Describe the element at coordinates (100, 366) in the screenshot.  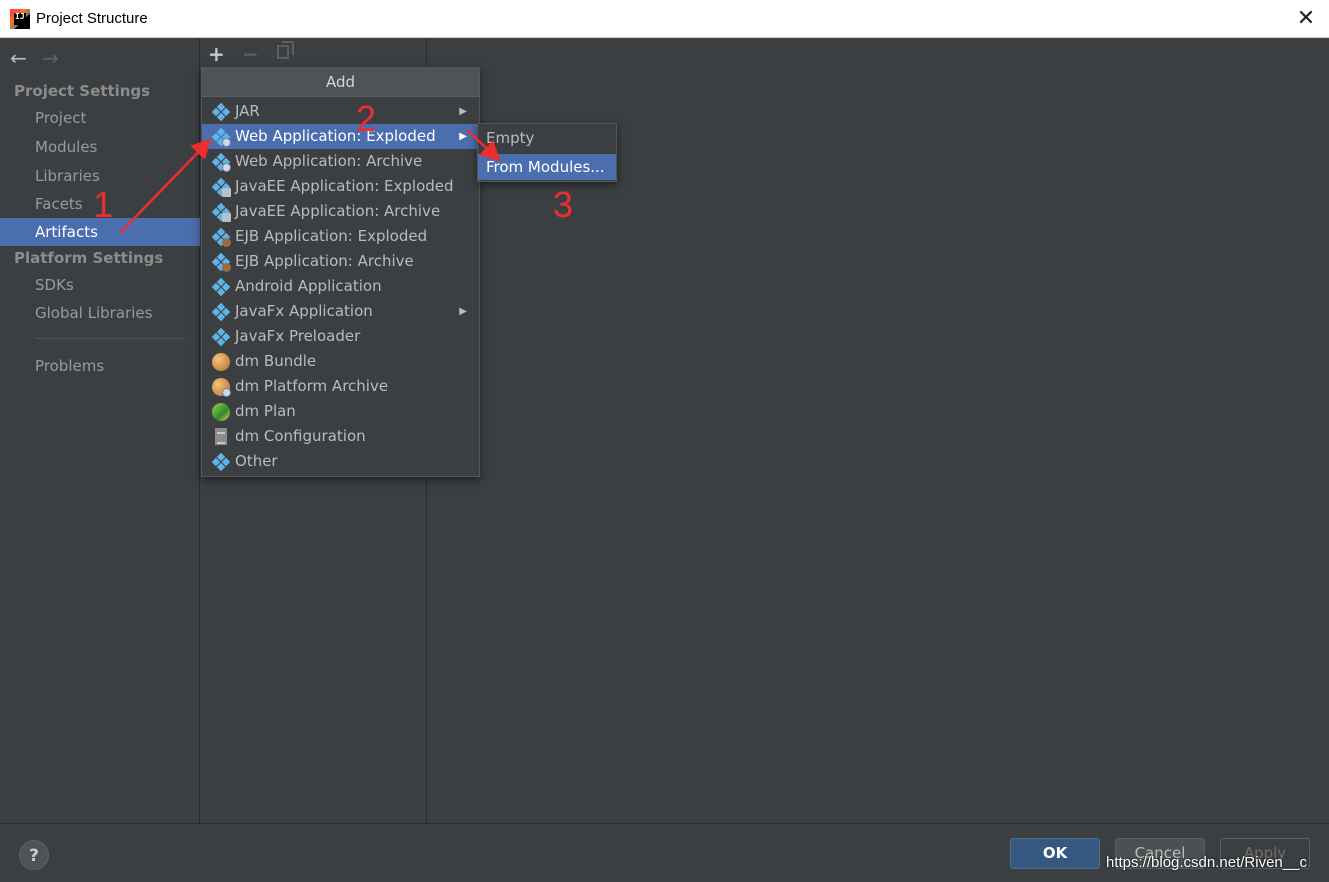
I see `sidebar-item-problems: Problems` at that location.